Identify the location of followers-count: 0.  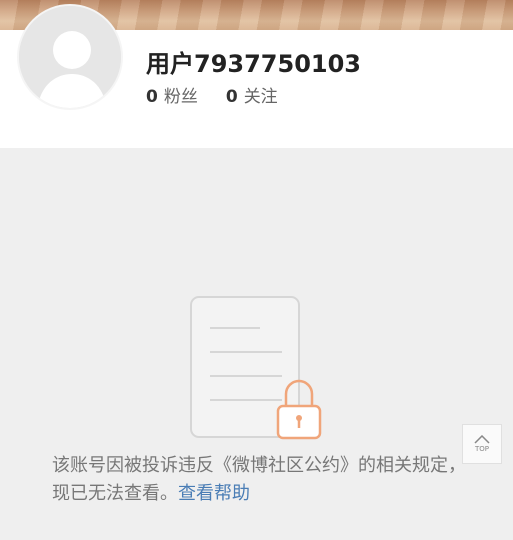
(152, 97).